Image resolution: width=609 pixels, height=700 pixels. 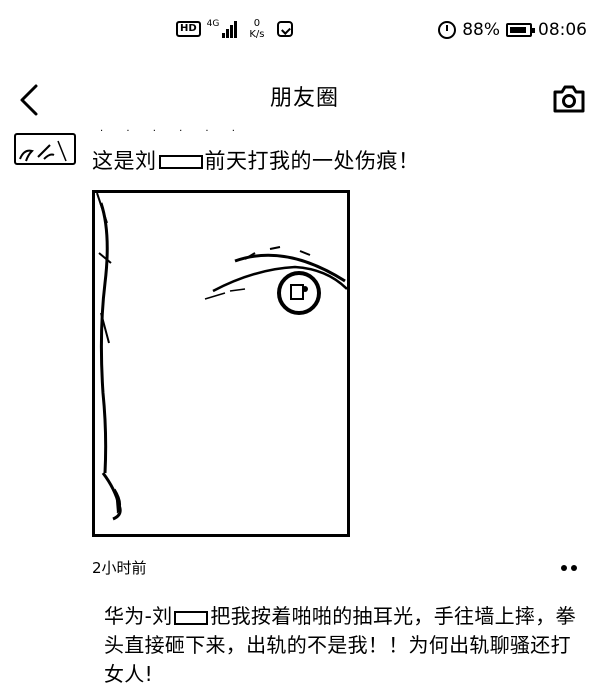 I want to click on app-notification-icon, so click(x=284, y=29).